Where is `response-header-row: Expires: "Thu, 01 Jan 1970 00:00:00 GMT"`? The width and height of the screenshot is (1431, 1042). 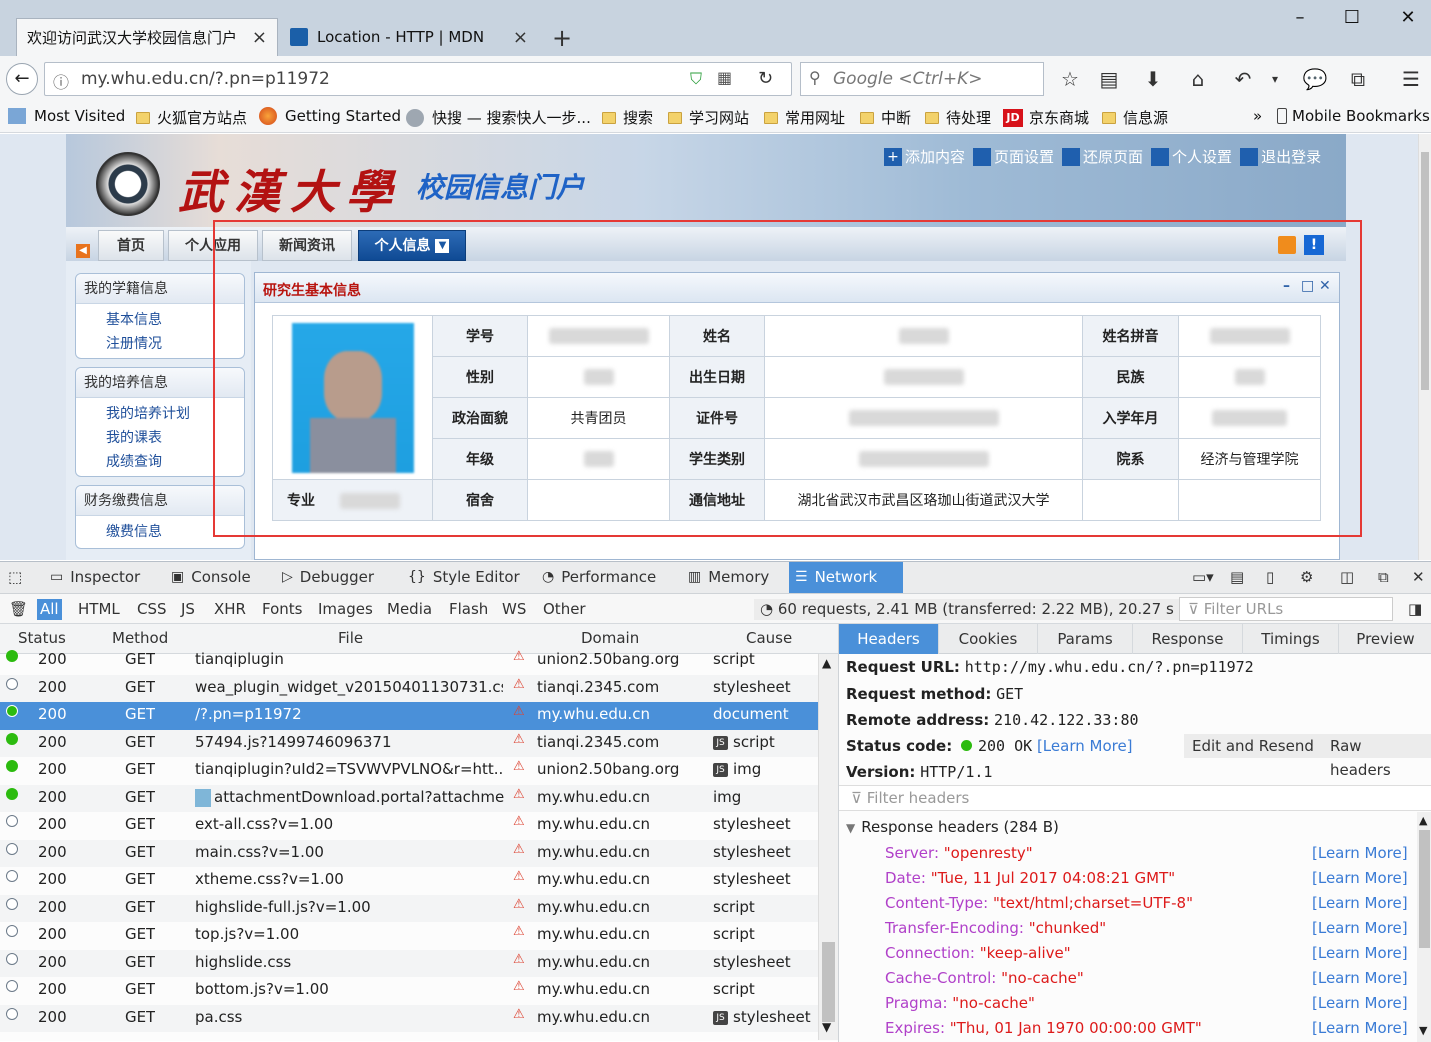
response-header-row: Expires: "Thu, 01 Jan 1970 00:00:00 GMT" is located at coordinates (1043, 1028).